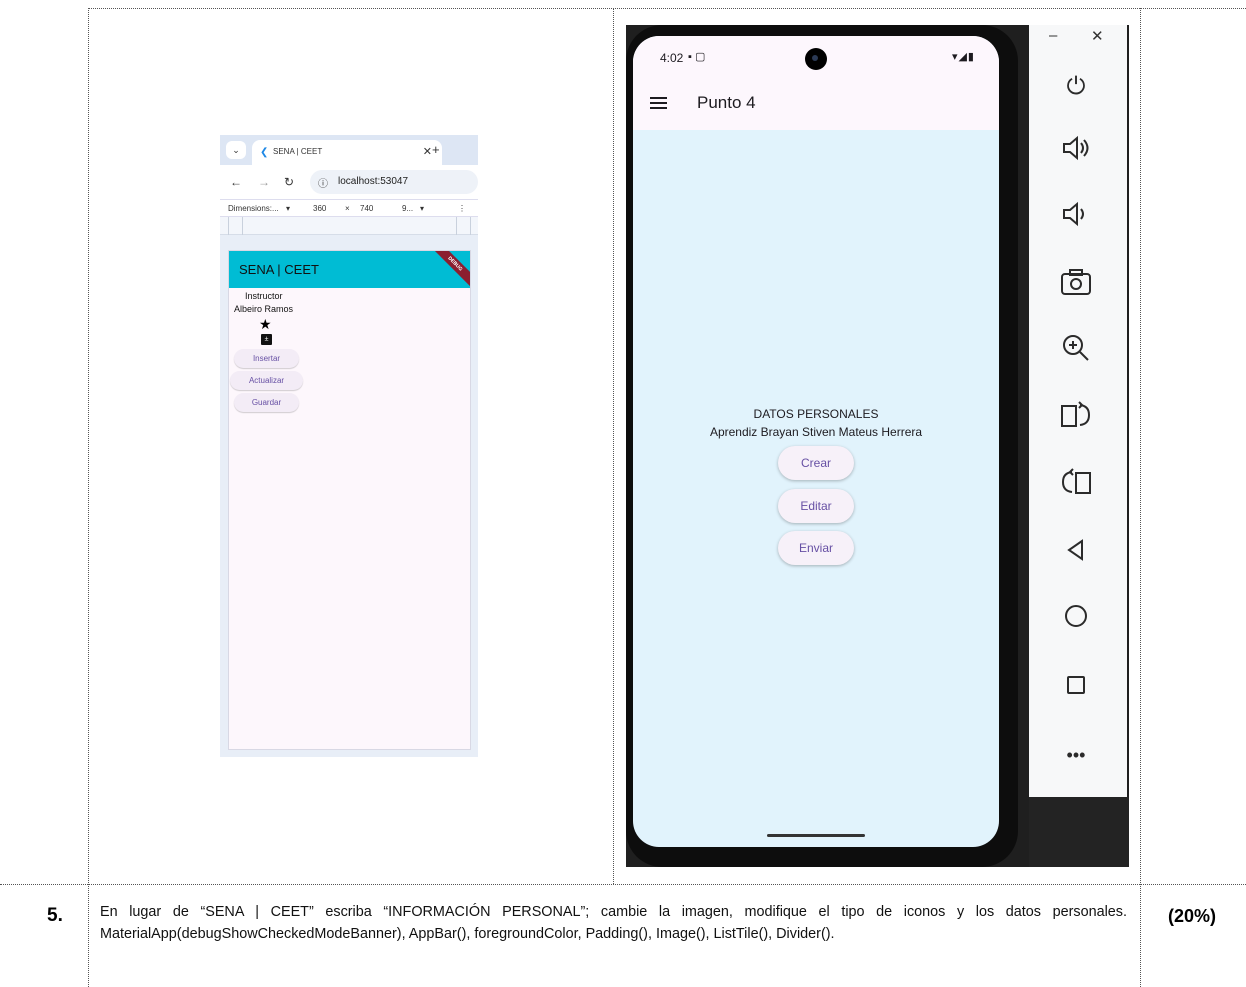  I want to click on calculate-icon: ±, so click(266, 339).